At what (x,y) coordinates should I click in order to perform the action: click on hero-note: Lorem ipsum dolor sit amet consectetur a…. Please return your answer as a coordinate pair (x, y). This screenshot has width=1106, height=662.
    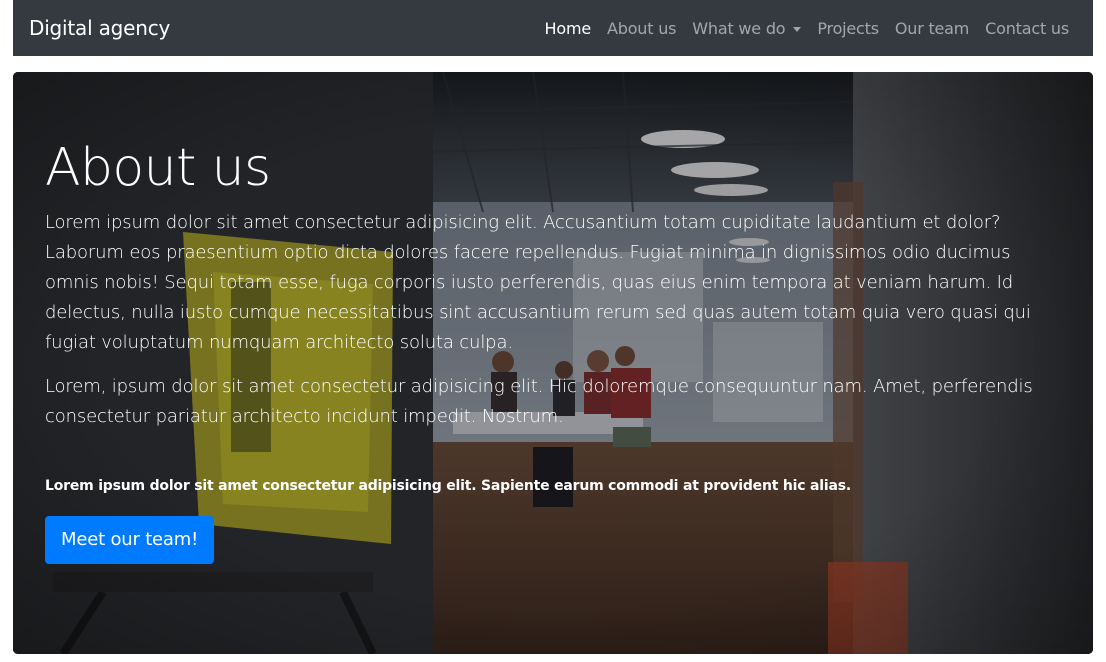
    Looking at the image, I should click on (448, 486).